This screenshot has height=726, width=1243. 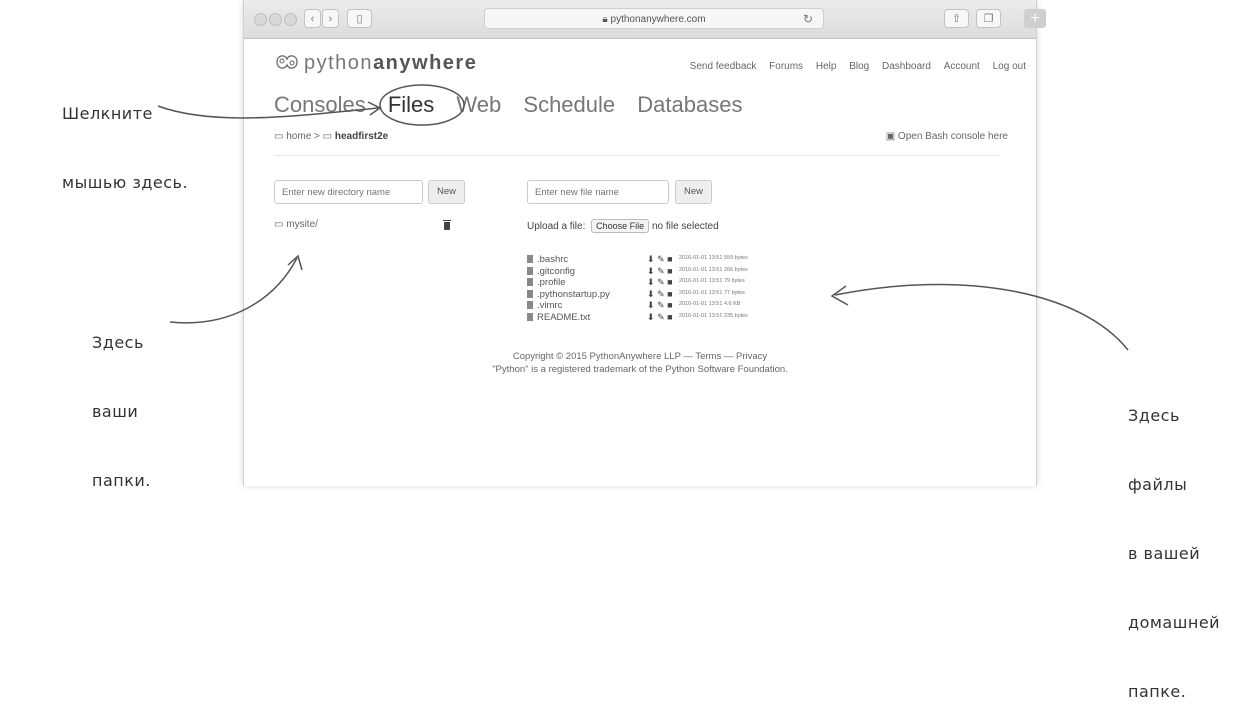 I want to click on new-tab-button: +, so click(x=1035, y=18).